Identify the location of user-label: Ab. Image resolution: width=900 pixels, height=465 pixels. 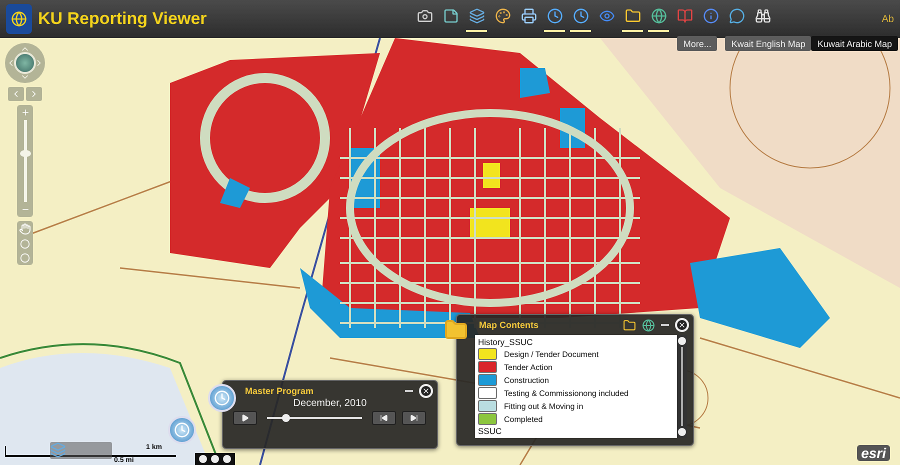
(888, 19).